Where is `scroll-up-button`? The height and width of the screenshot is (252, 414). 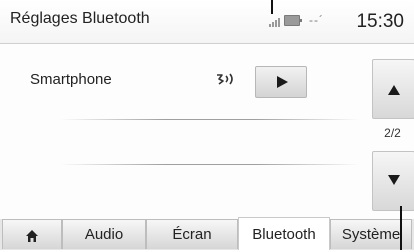
scroll-up-button is located at coordinates (393, 89).